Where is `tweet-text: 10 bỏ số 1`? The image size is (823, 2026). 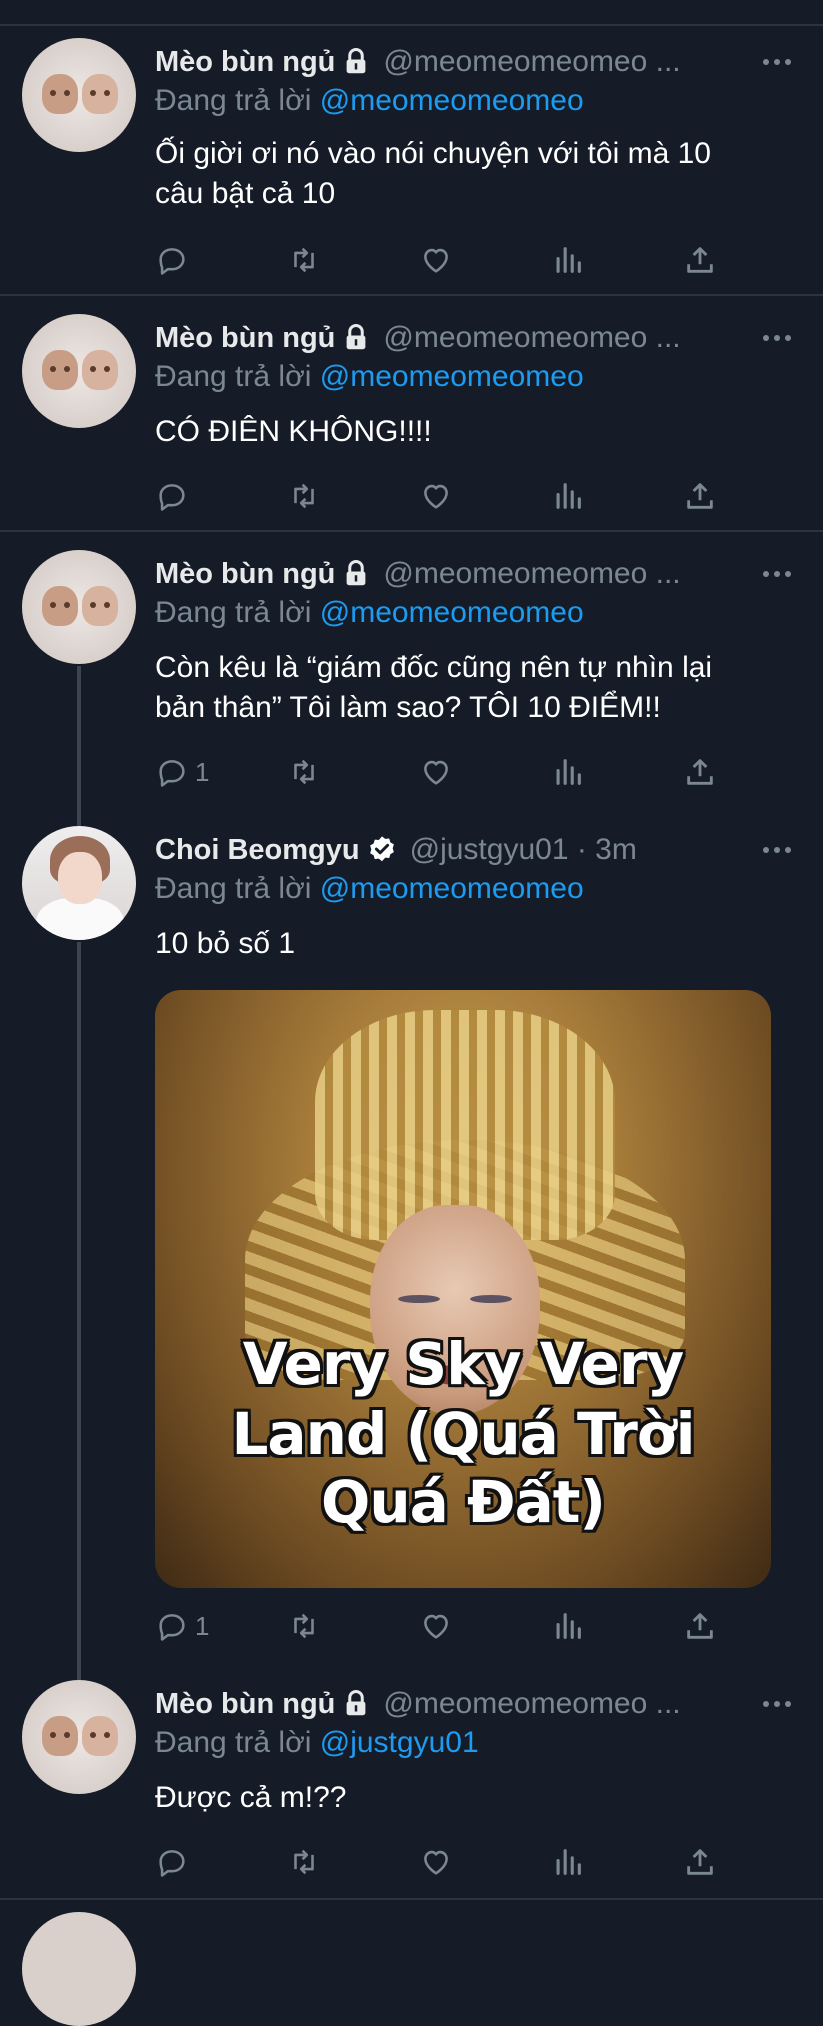
tweet-text: 10 bỏ số 1 is located at coordinates (475, 944).